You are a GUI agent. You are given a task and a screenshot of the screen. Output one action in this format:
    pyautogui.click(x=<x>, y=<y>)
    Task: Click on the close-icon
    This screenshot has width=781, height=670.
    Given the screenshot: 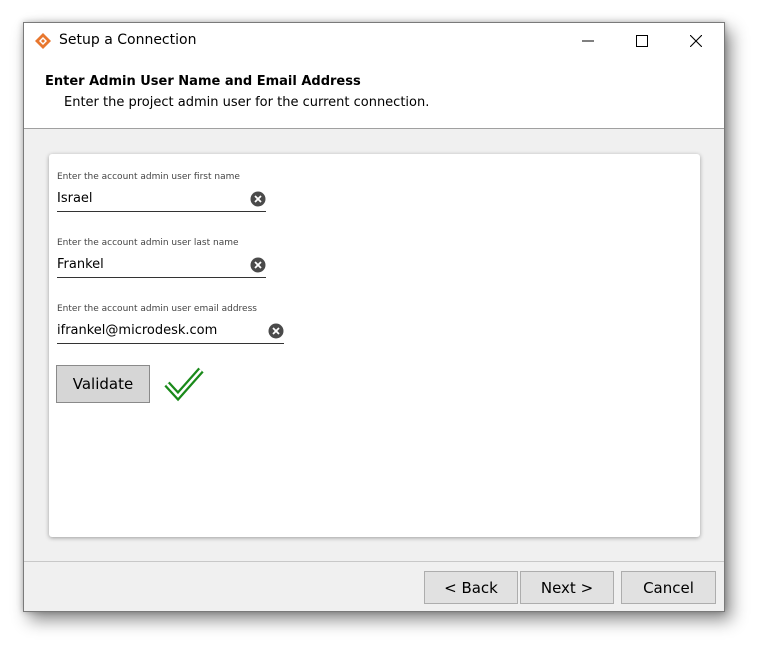 What is the action you would take?
    pyautogui.click(x=696, y=41)
    